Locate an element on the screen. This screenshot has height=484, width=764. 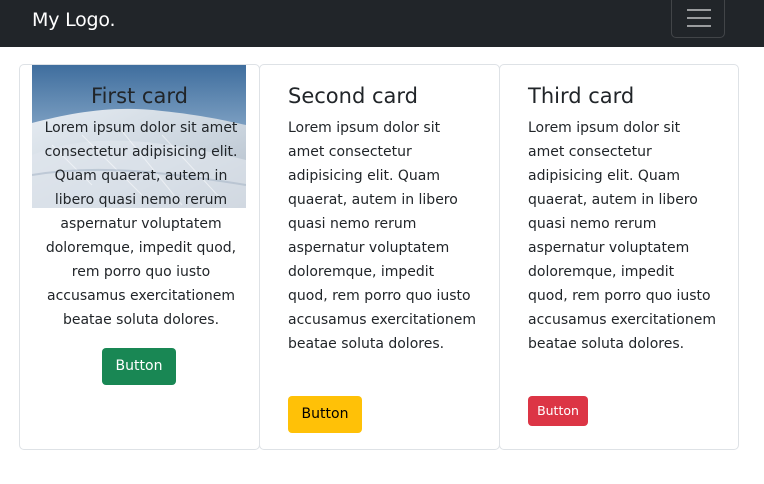
button-success: Button is located at coordinates (139, 366).